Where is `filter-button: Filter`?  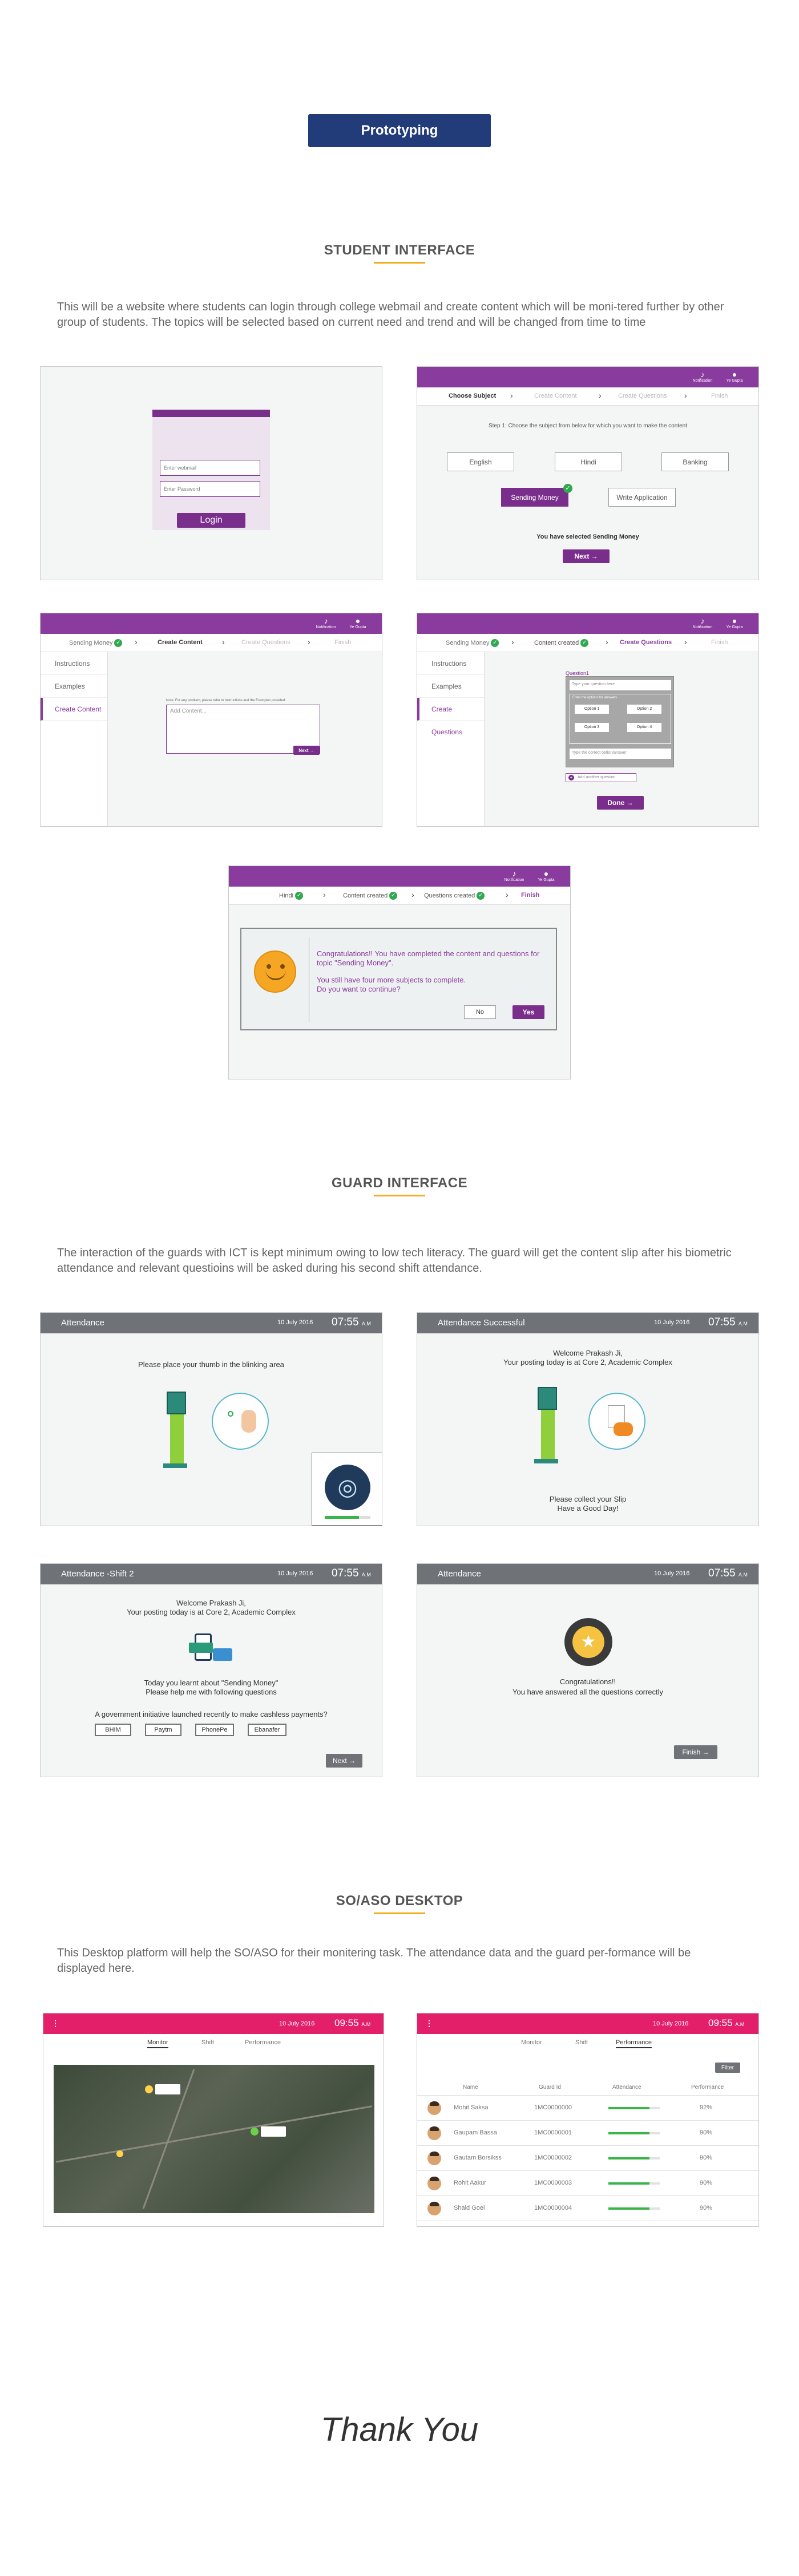
filter-button: Filter is located at coordinates (727, 2068).